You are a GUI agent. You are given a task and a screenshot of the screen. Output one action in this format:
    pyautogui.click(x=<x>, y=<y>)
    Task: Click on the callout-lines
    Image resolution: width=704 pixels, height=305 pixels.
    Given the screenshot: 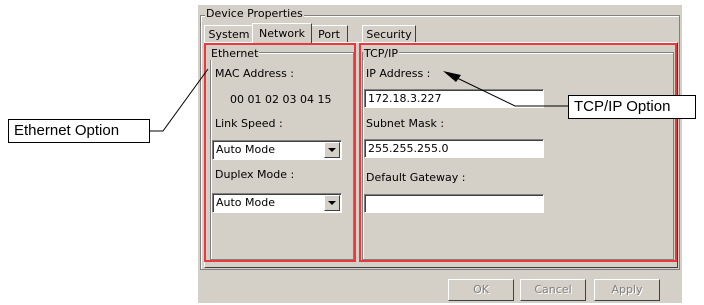 What is the action you would take?
    pyautogui.click(x=359, y=100)
    